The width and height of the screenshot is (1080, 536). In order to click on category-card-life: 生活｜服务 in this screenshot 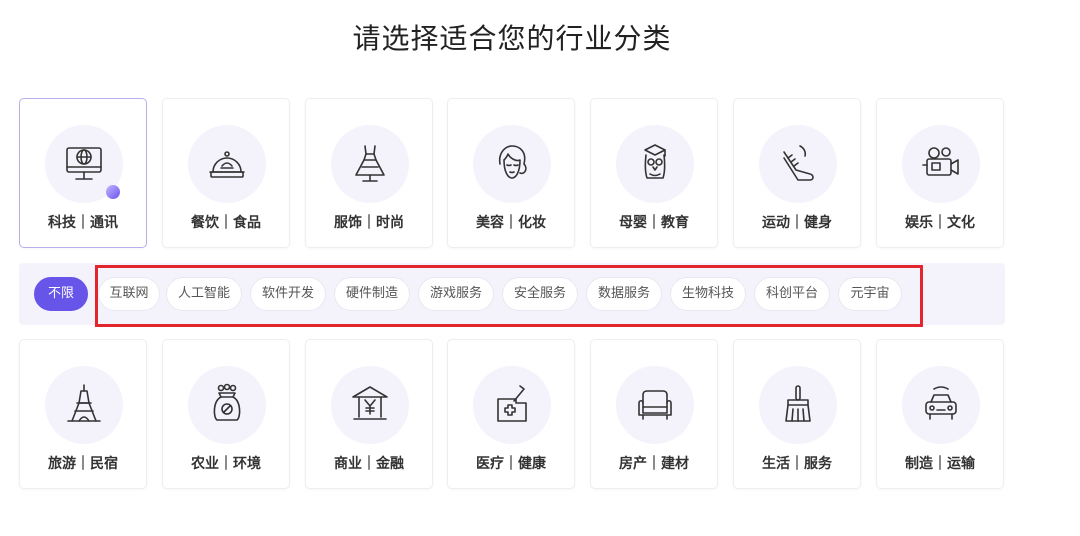, I will do `click(797, 414)`.